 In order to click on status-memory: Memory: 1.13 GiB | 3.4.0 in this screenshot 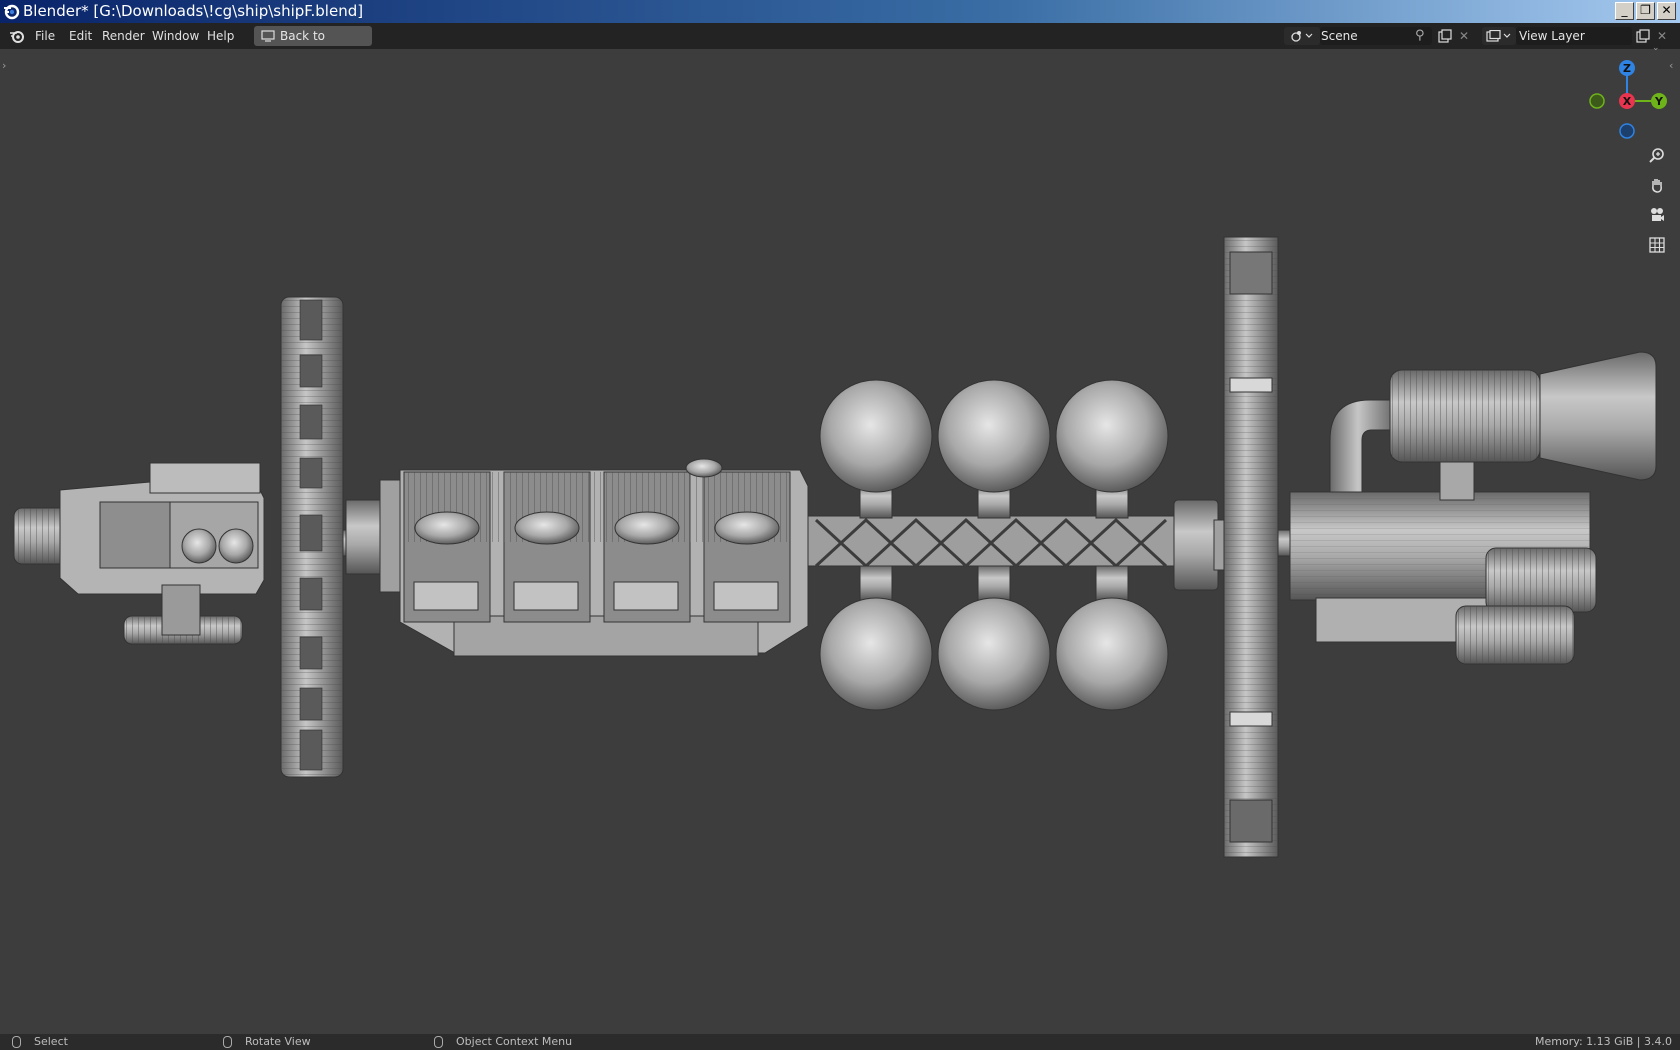, I will do `click(1603, 1041)`.